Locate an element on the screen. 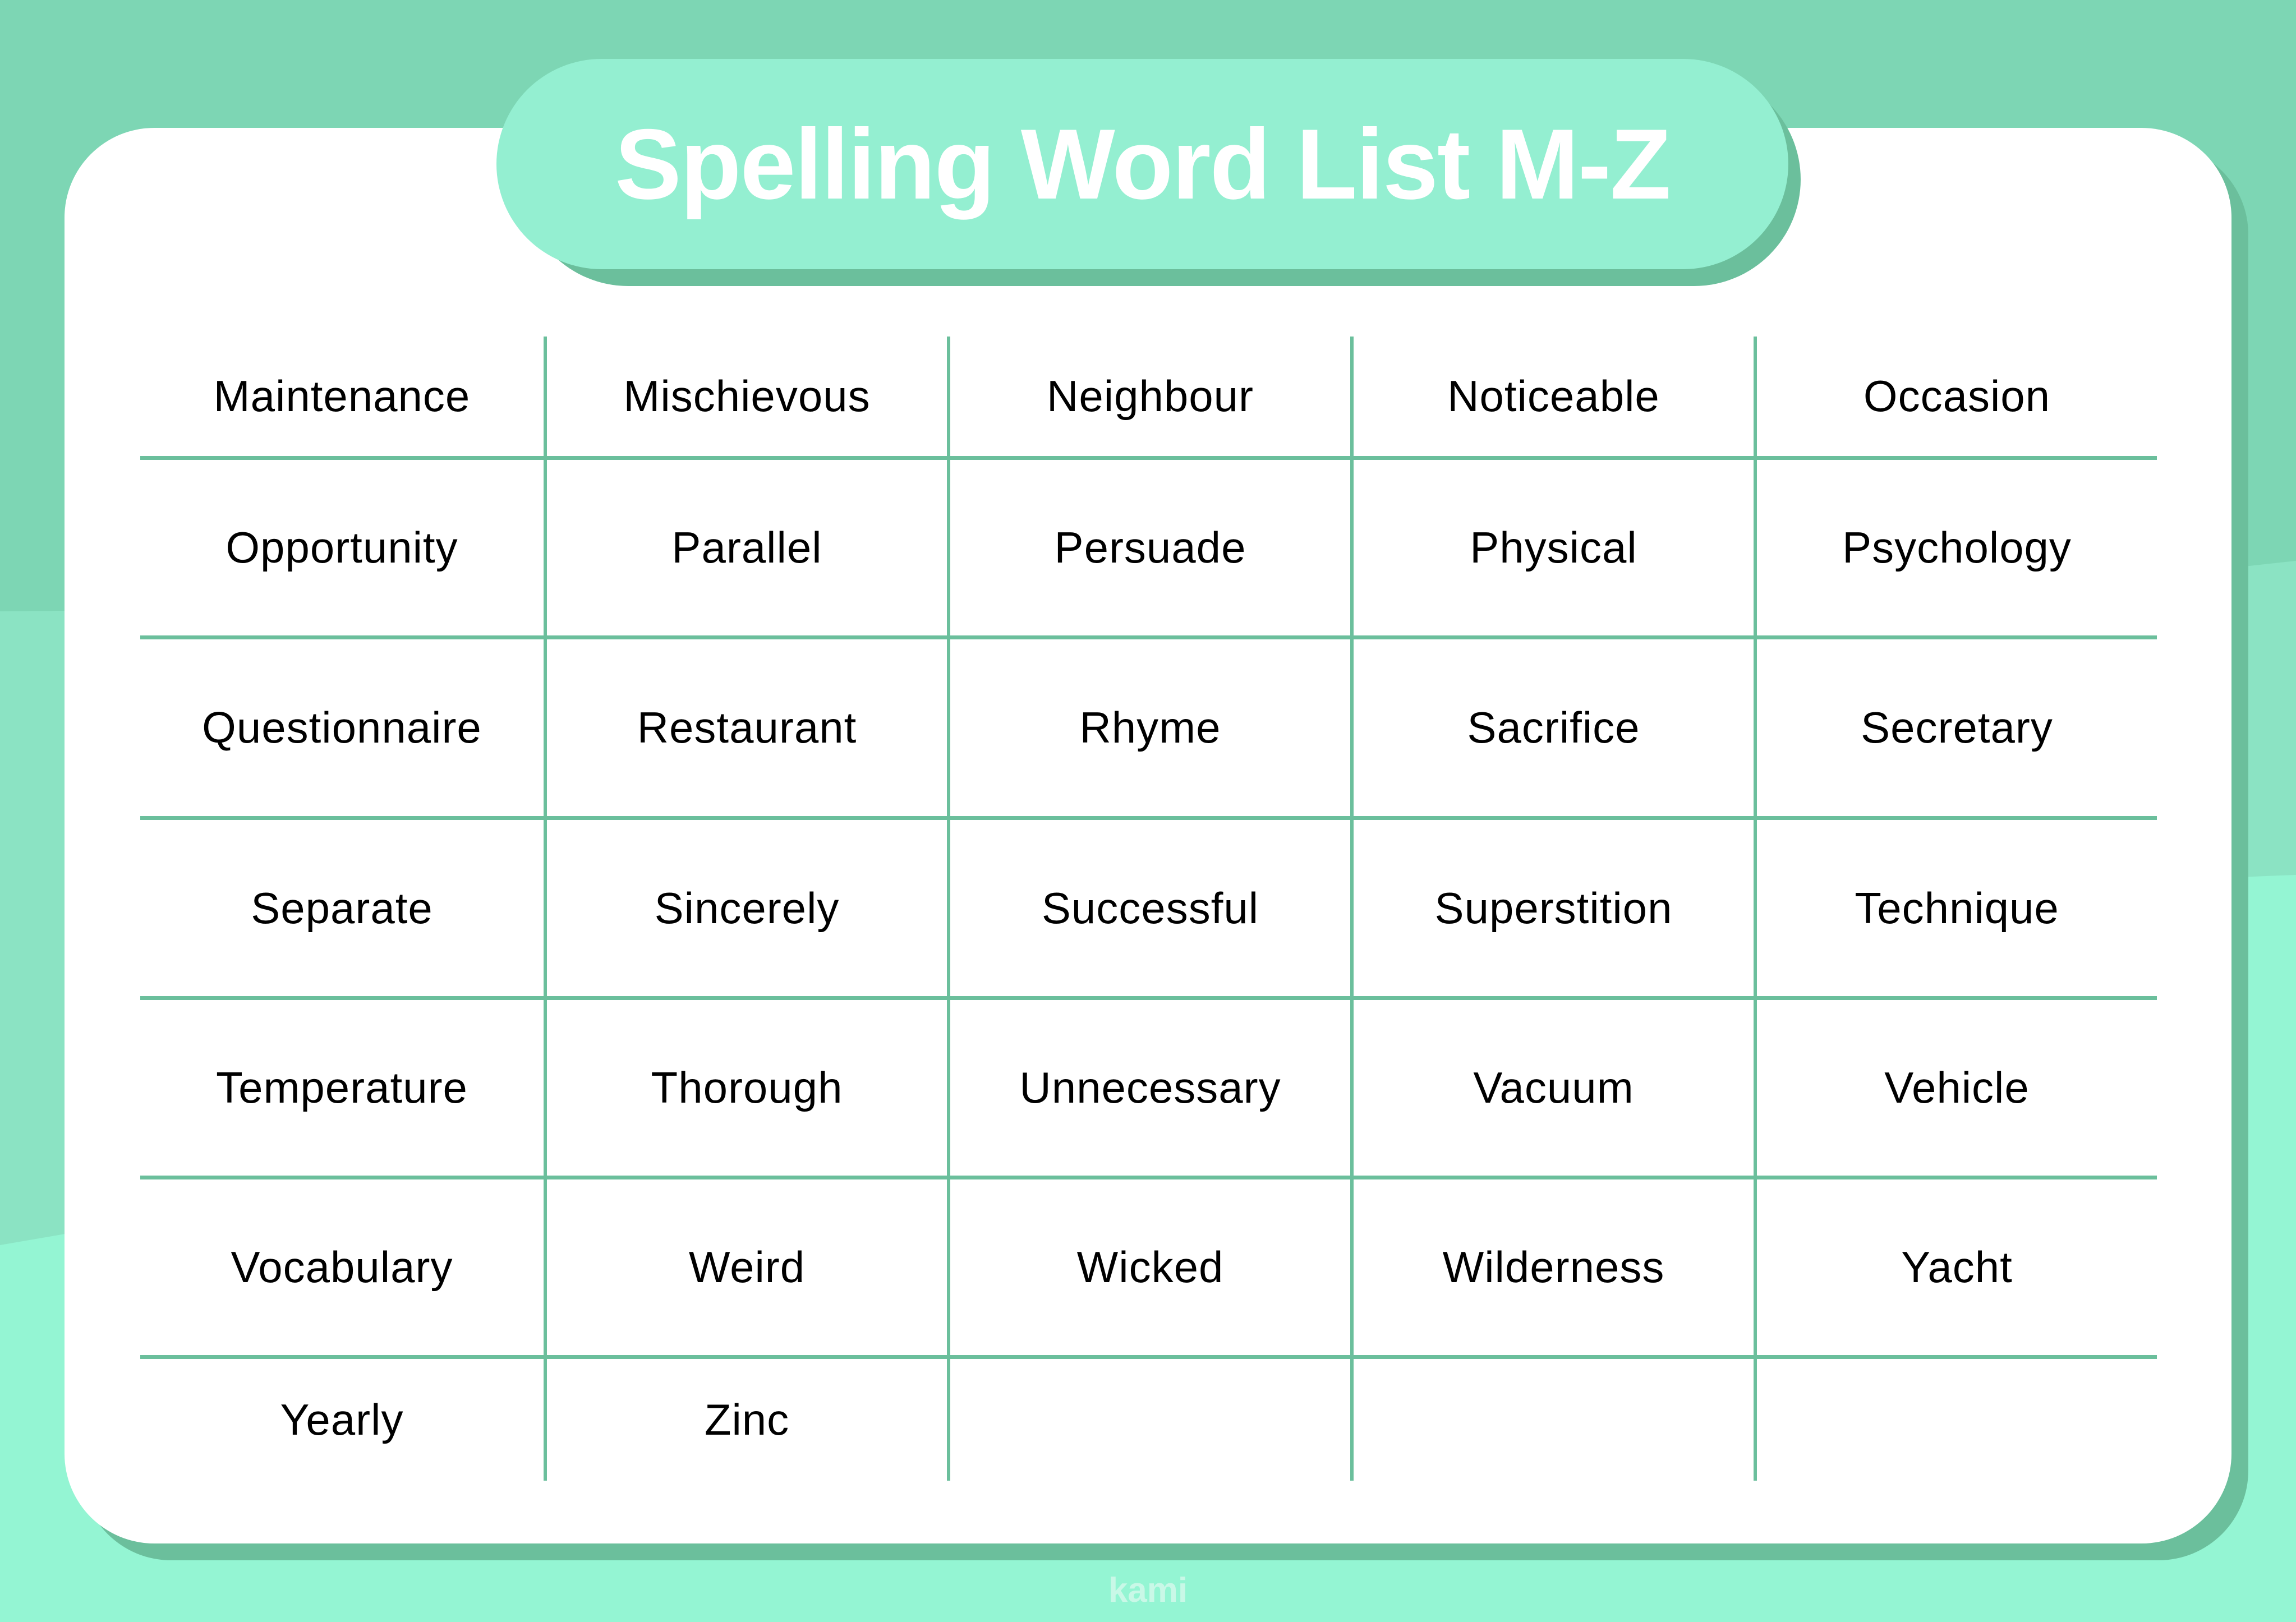 Image resolution: width=2296 pixels, height=1622 pixels. word-cell: Successful is located at coordinates (1148, 910).